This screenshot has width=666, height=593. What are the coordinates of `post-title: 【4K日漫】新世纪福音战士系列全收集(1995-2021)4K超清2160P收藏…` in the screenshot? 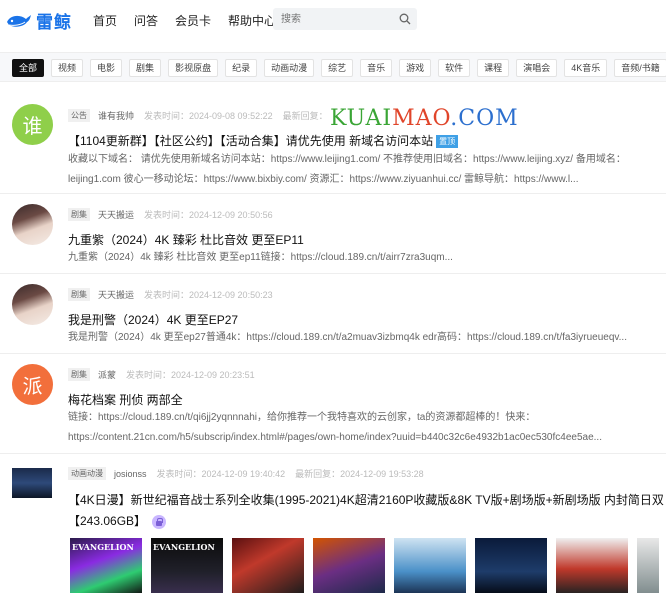 It's located at (366, 499).